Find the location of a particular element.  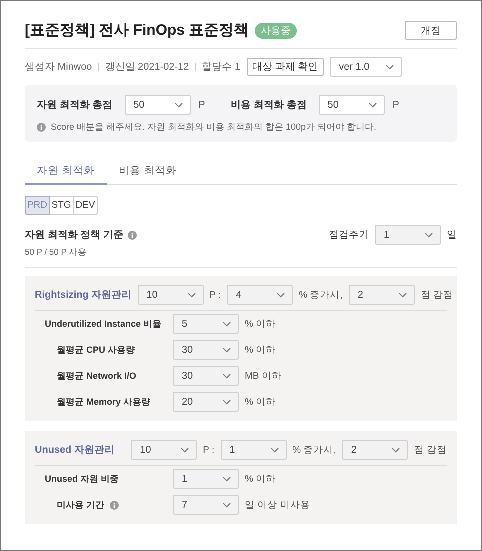

criterion-label: Unused 자원 비중 is located at coordinates (82, 479).